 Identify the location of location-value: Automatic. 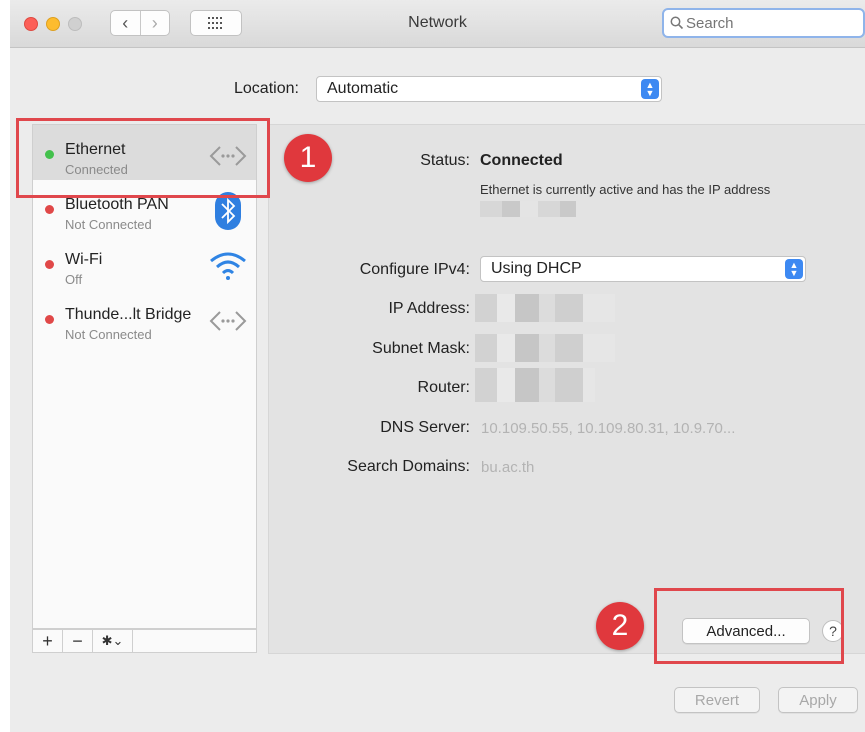
(363, 88).